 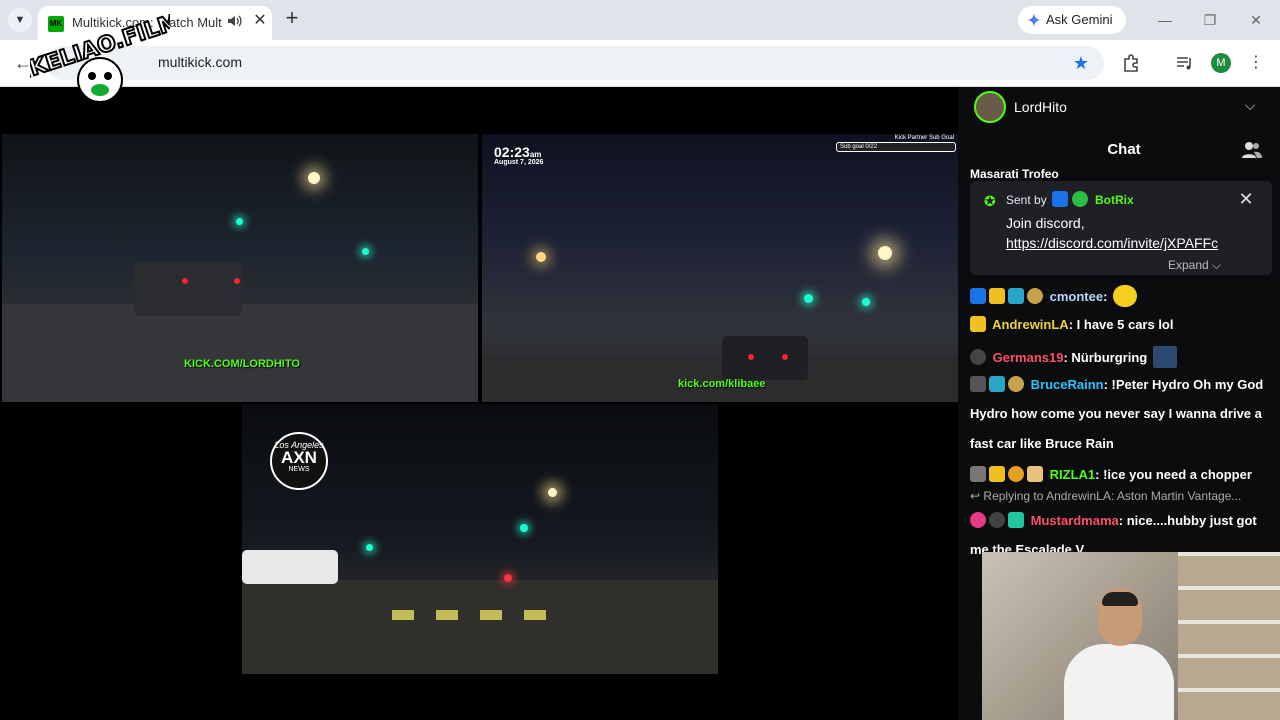 I want to click on reply-prefix: Replying to, so click(x=1013, y=496).